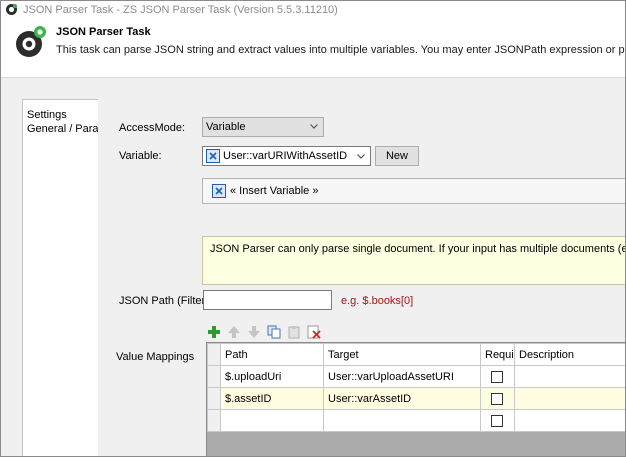 The width and height of the screenshot is (626, 457). What do you see at coordinates (272, 376) in the screenshot?
I see `mapping-path-cell: $.uploadUri` at bounding box center [272, 376].